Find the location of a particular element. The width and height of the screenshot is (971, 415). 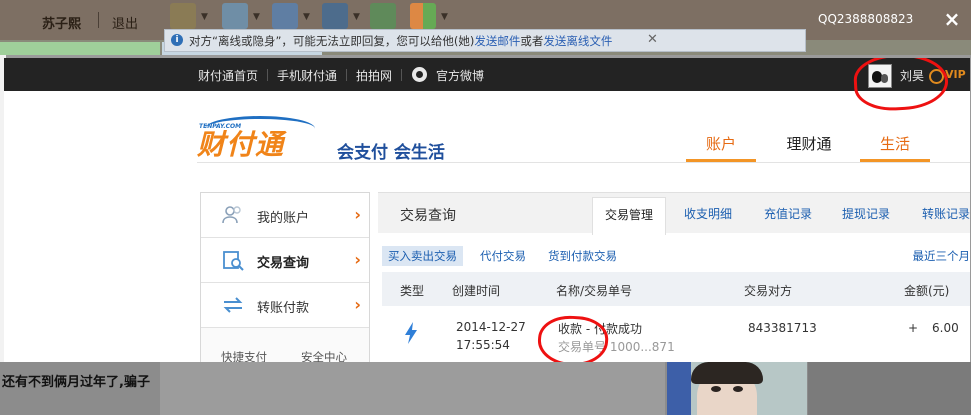

close-button: × is located at coordinates (952, 19).